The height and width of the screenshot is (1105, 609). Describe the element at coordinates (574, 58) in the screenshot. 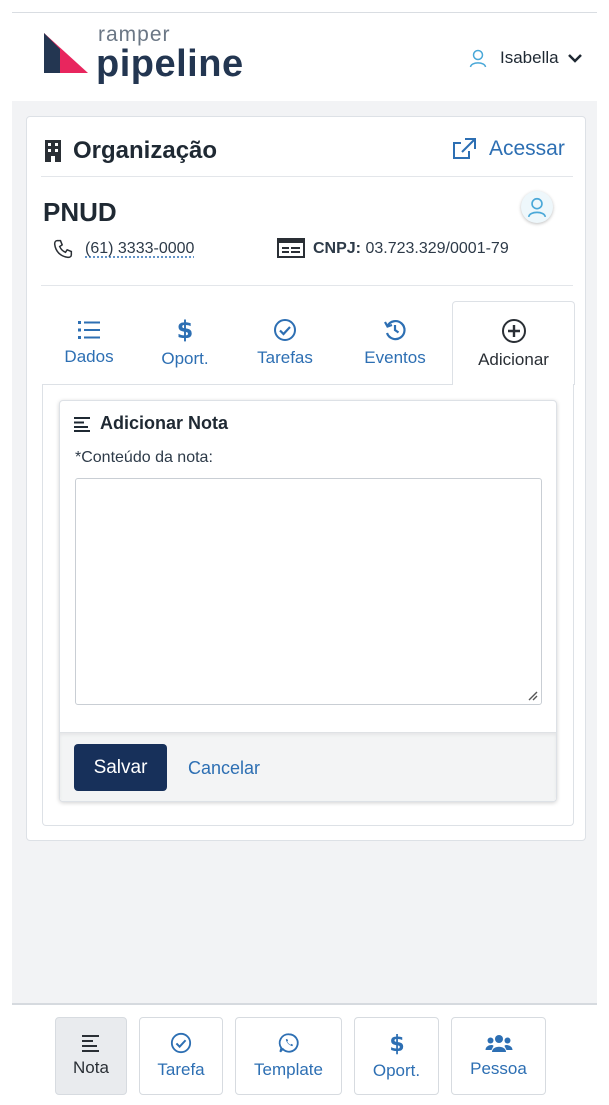

I see `chevron-down-icon` at that location.